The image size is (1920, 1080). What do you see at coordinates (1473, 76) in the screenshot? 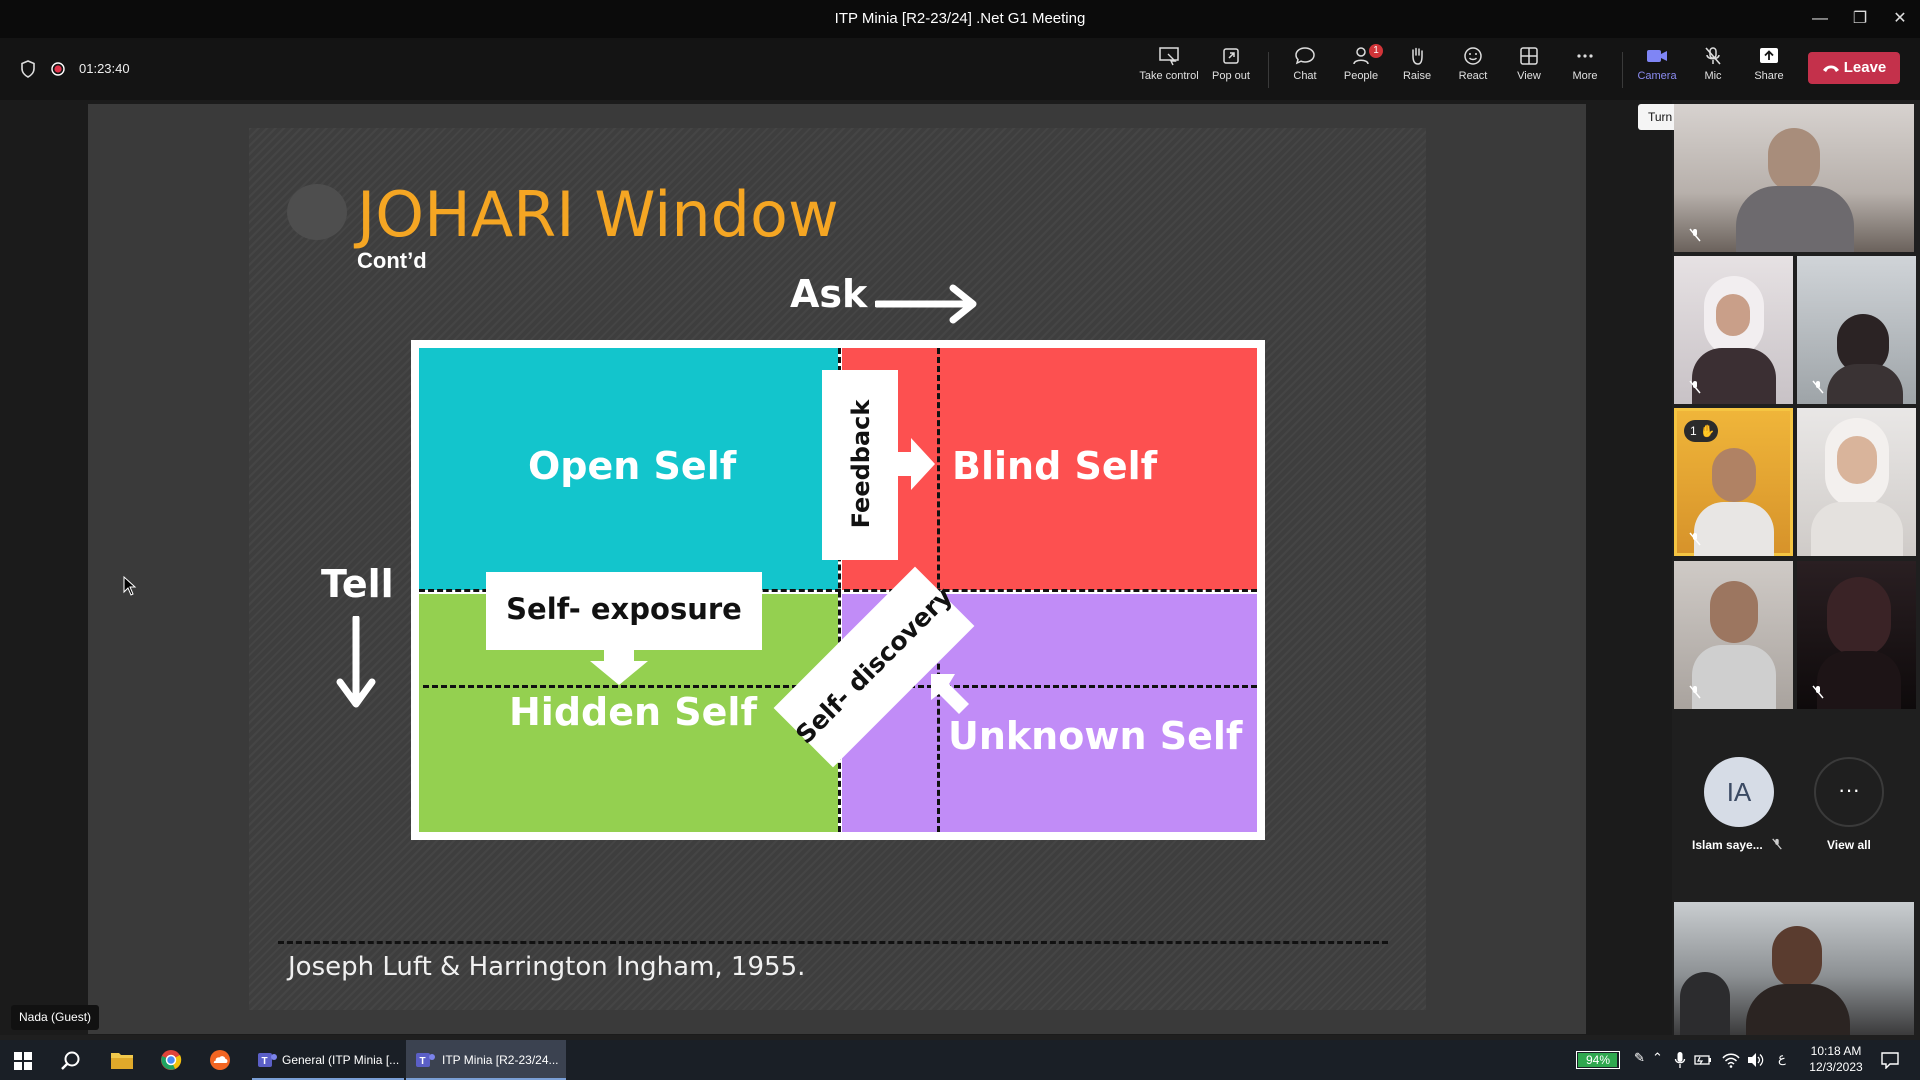
I see `react-label: React` at bounding box center [1473, 76].